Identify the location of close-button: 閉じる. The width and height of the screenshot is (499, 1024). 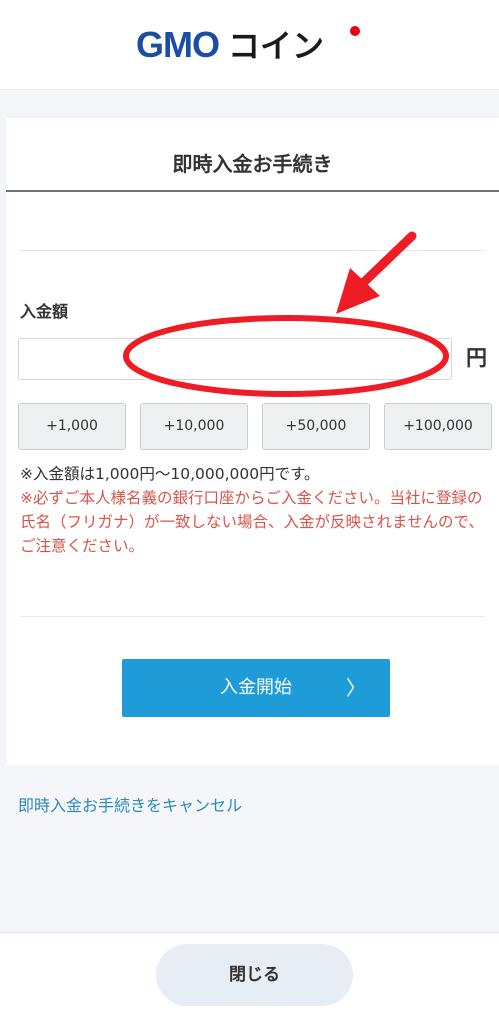
(254, 975).